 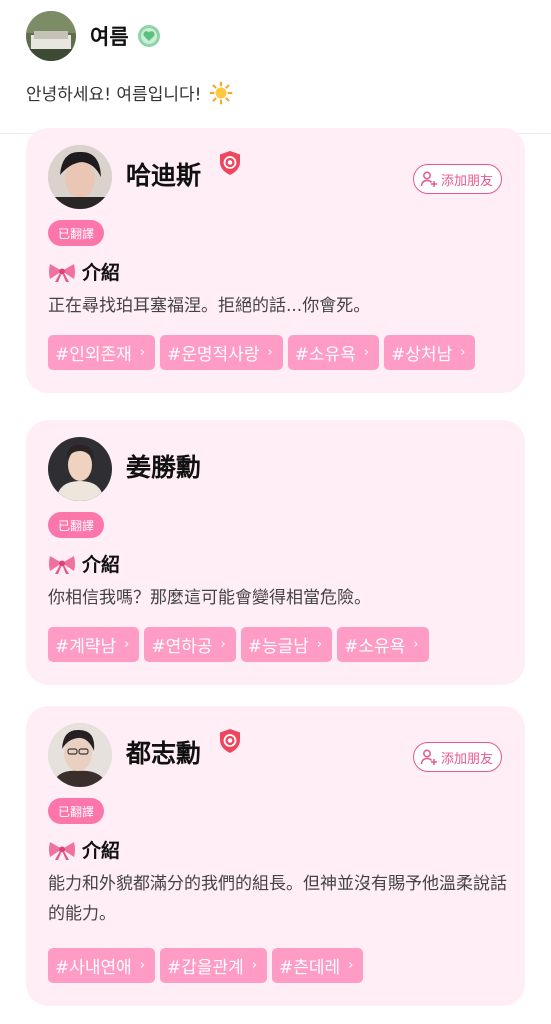 What do you see at coordinates (310, 968) in the screenshot?
I see `tag-label: #츤데레` at bounding box center [310, 968].